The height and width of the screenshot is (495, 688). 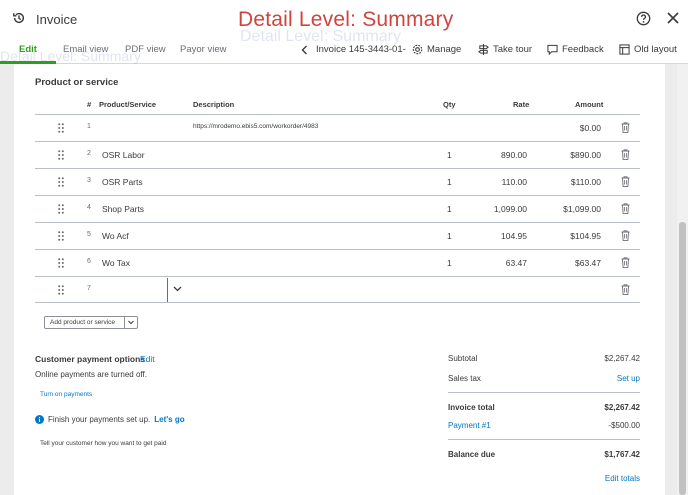 I want to click on close-icon, so click(x=673, y=18).